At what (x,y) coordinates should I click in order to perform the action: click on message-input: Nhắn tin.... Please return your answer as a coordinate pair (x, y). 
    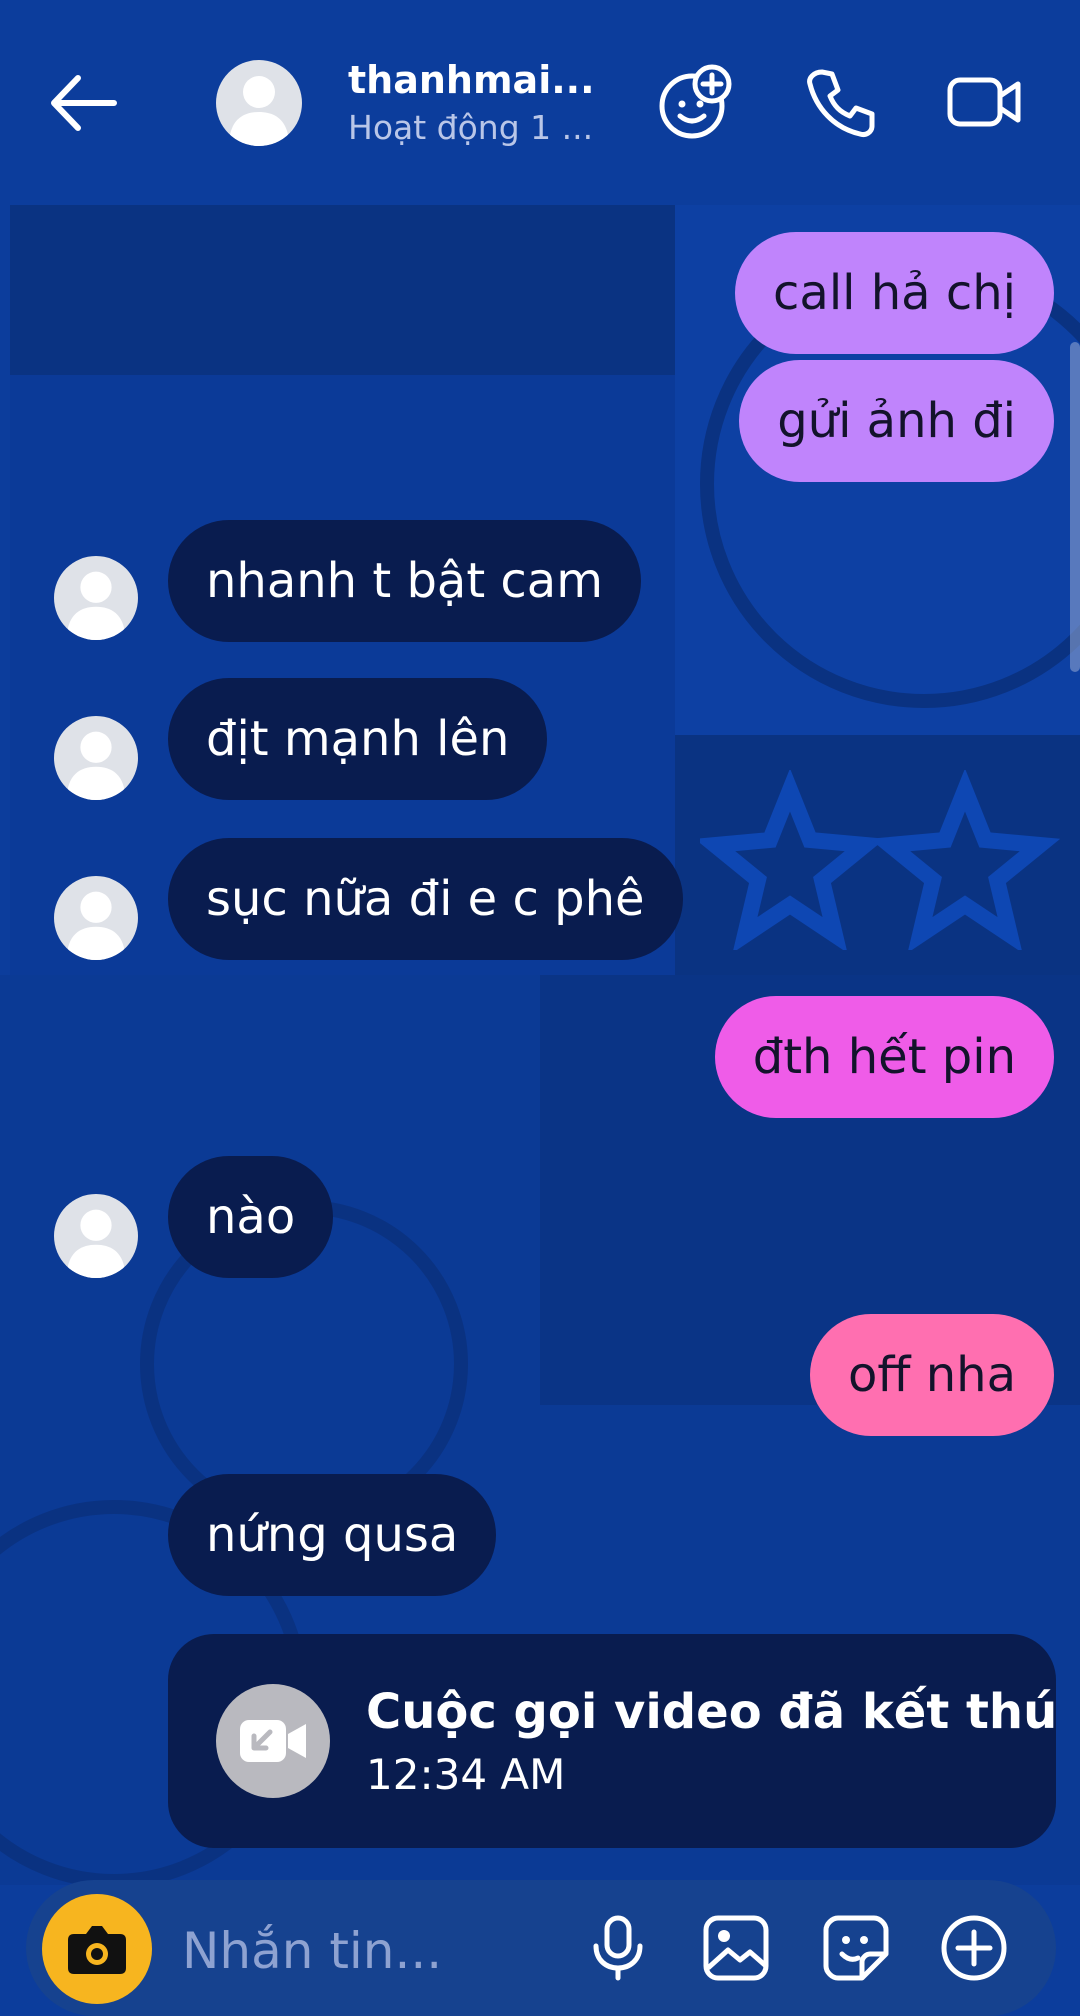
    Looking at the image, I should click on (312, 1951).